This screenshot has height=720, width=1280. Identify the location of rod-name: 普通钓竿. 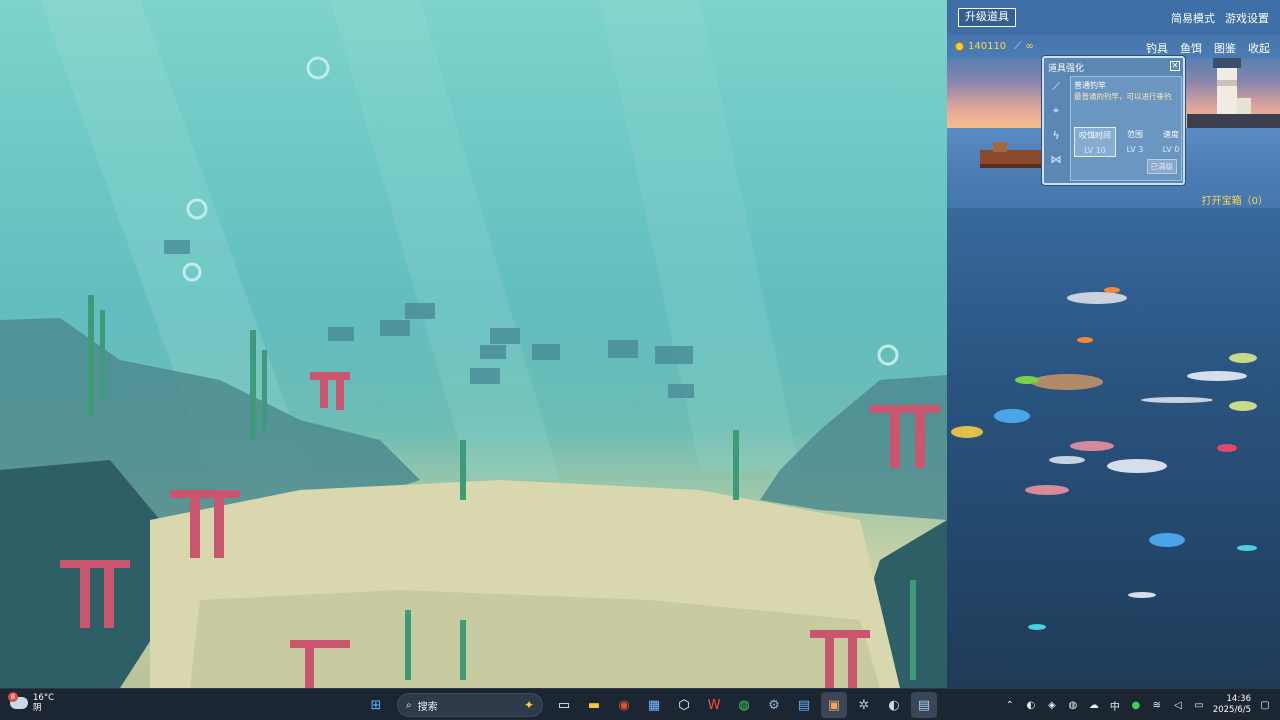
(1090, 85).